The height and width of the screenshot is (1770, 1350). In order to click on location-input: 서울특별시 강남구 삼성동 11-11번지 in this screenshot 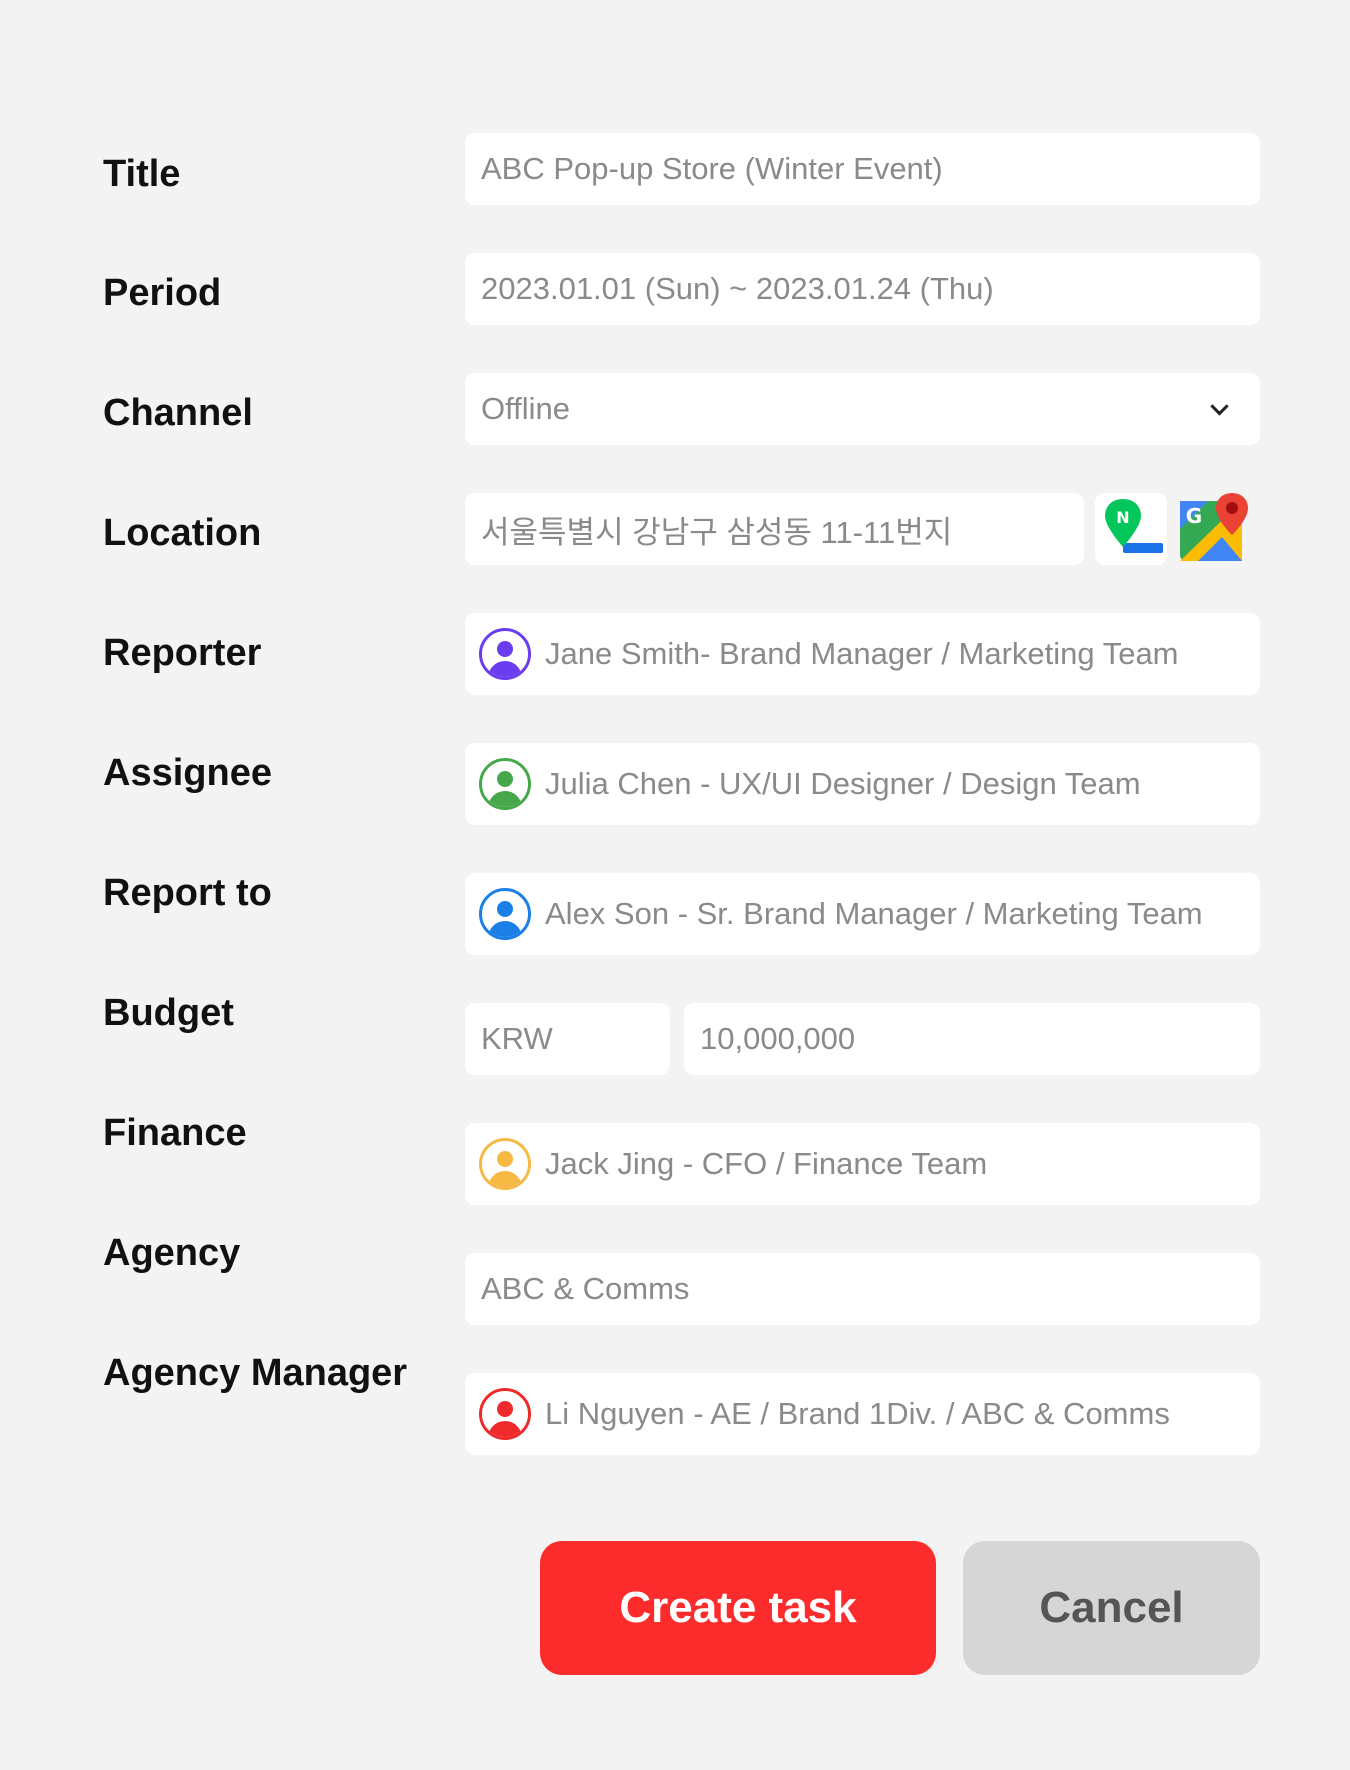, I will do `click(774, 529)`.